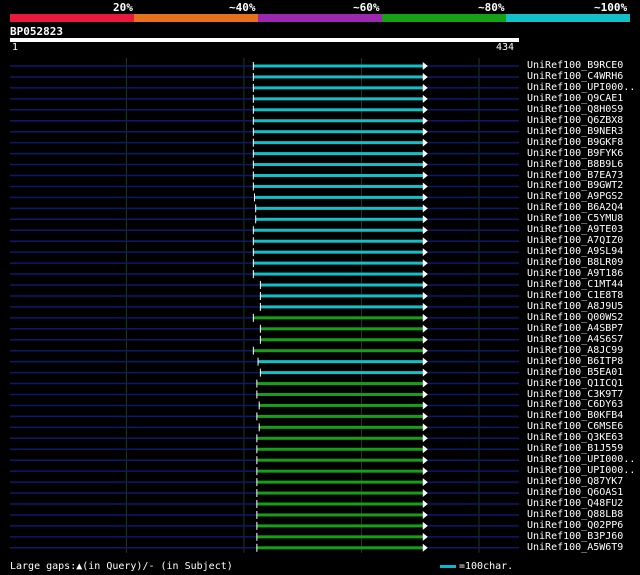  What do you see at coordinates (575, 98) in the screenshot?
I see `hit-label: UniRef100_Q9CAE1` at bounding box center [575, 98].